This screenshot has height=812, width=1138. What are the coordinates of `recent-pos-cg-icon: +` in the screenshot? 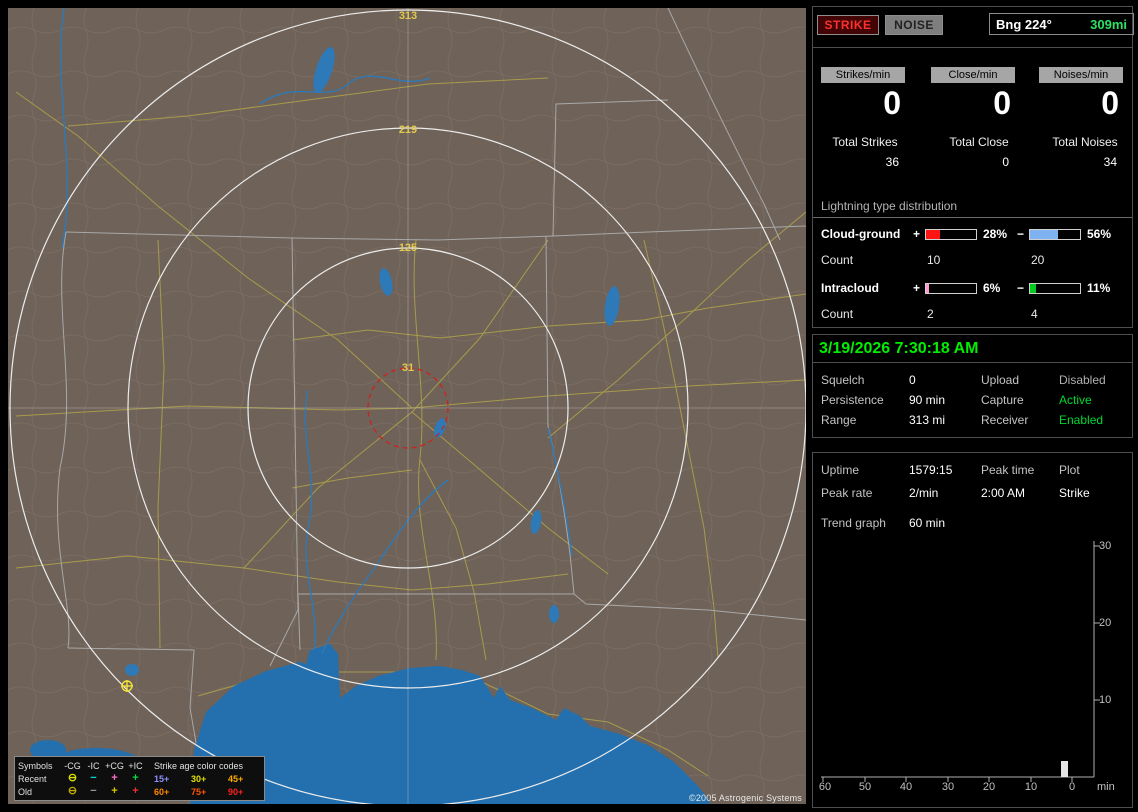 It's located at (114, 778).